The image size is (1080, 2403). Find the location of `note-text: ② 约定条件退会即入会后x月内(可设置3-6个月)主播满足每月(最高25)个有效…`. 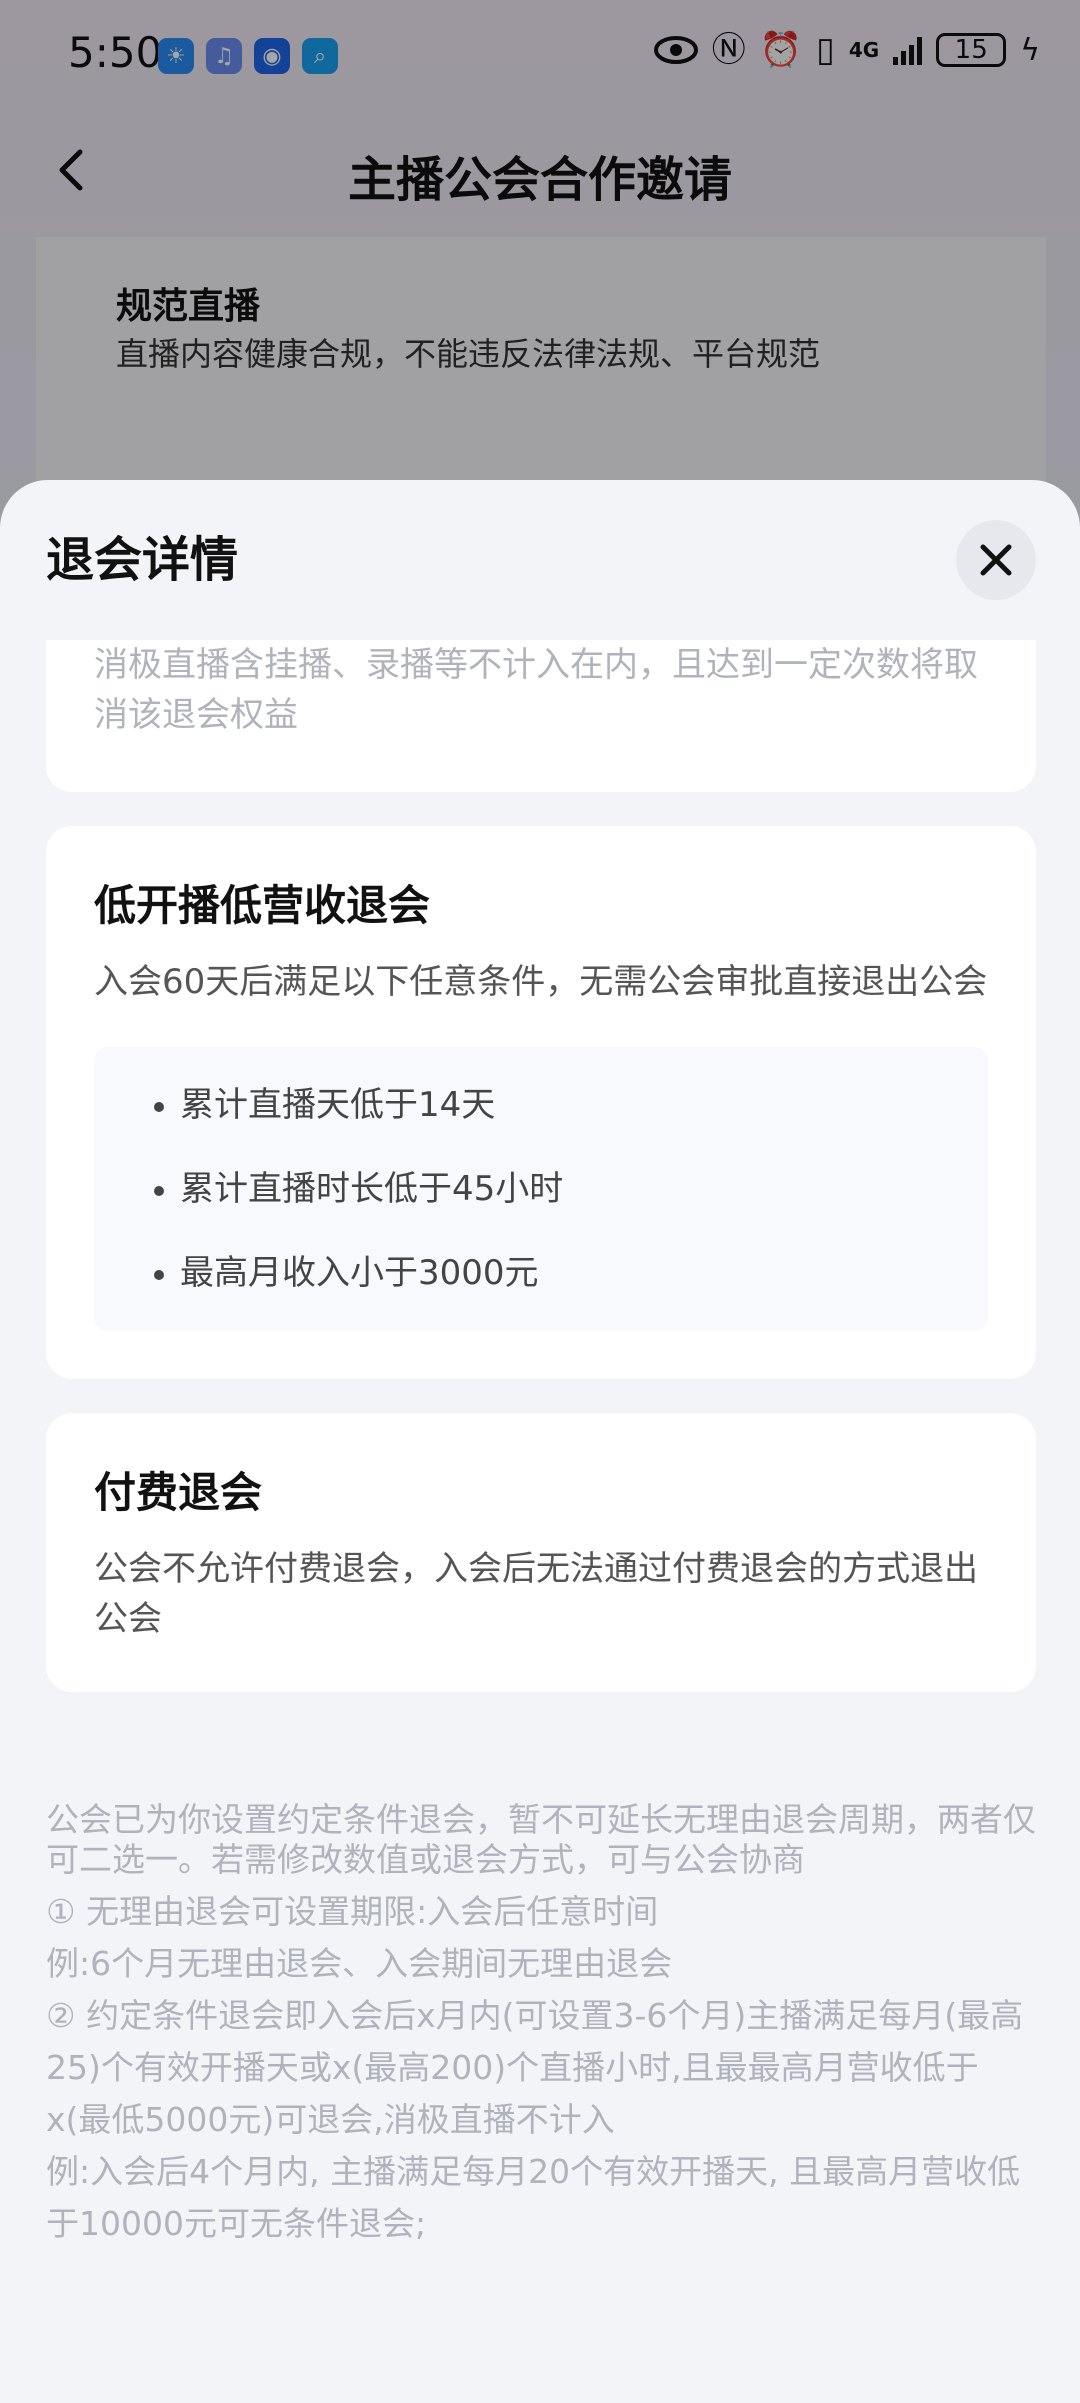

note-text: ② 约定条件退会即入会后x月内(可设置3-6个月)主播满足每月(最高25)个有效… is located at coordinates (535, 2067).